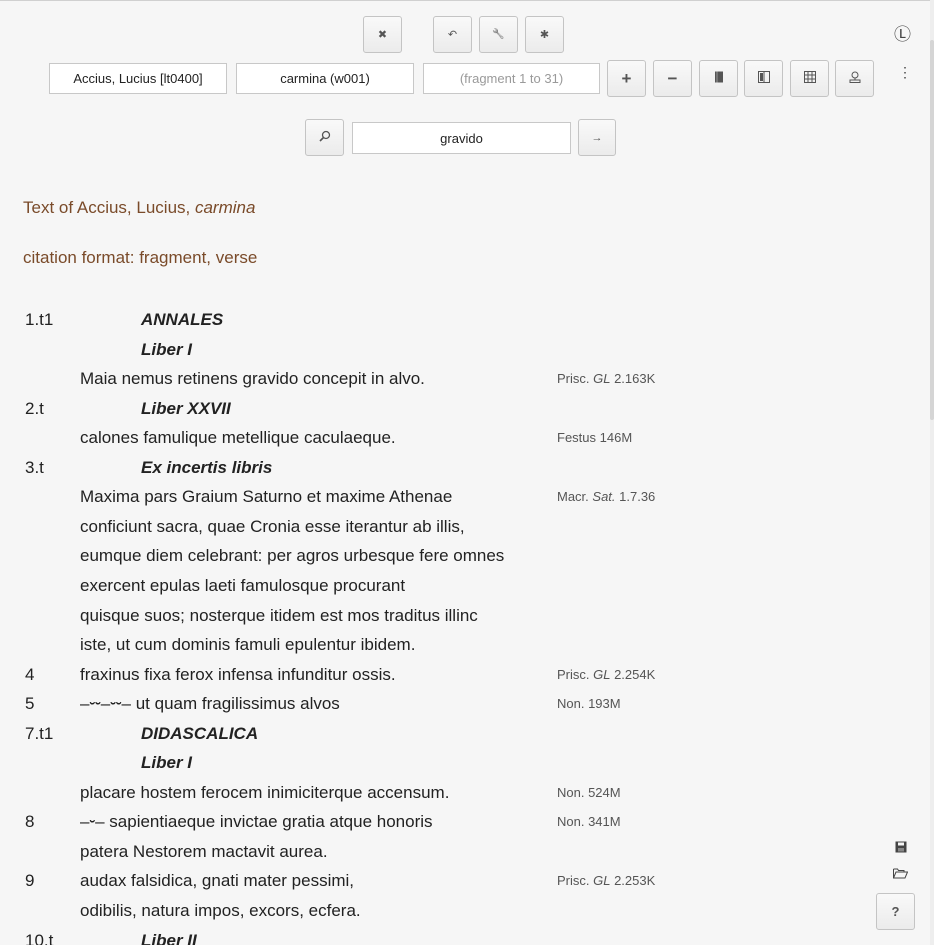 The image size is (934, 945). I want to click on passage-selector: (fragment 1 to 31), so click(511, 78).